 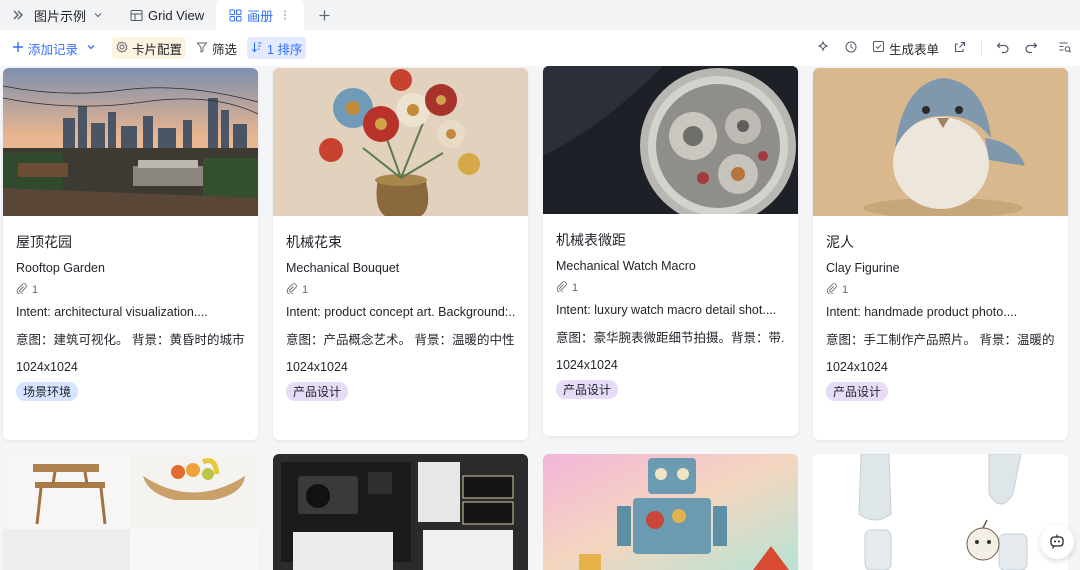 I want to click on sort-icon, so click(x=257, y=48).